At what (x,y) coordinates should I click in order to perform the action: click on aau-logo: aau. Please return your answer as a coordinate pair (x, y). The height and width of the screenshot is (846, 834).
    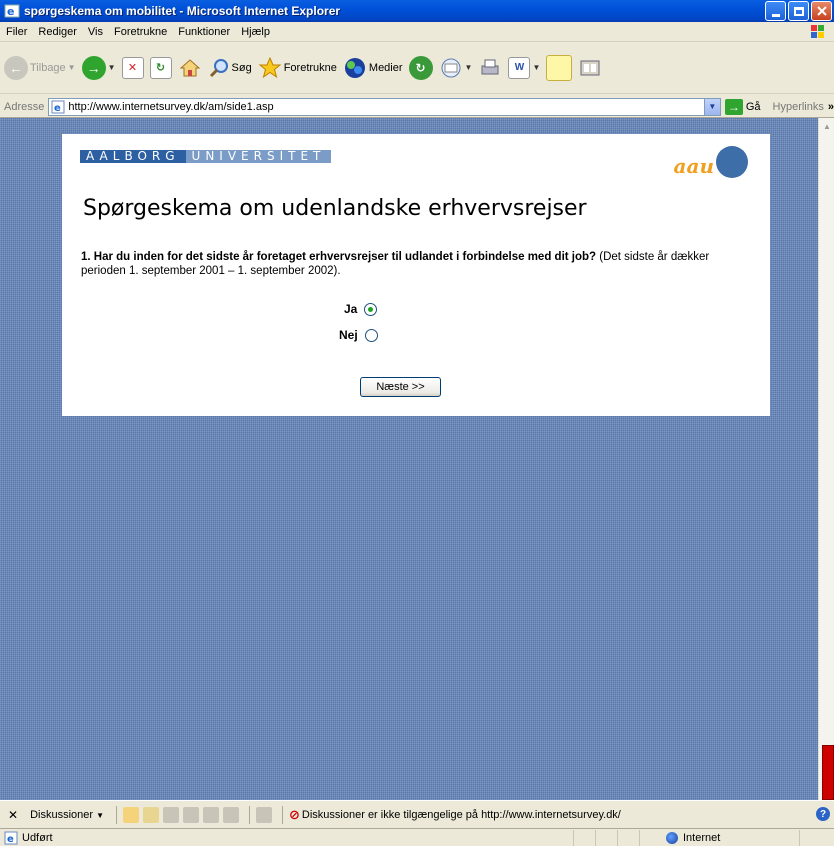
    Looking at the image, I should click on (711, 162).